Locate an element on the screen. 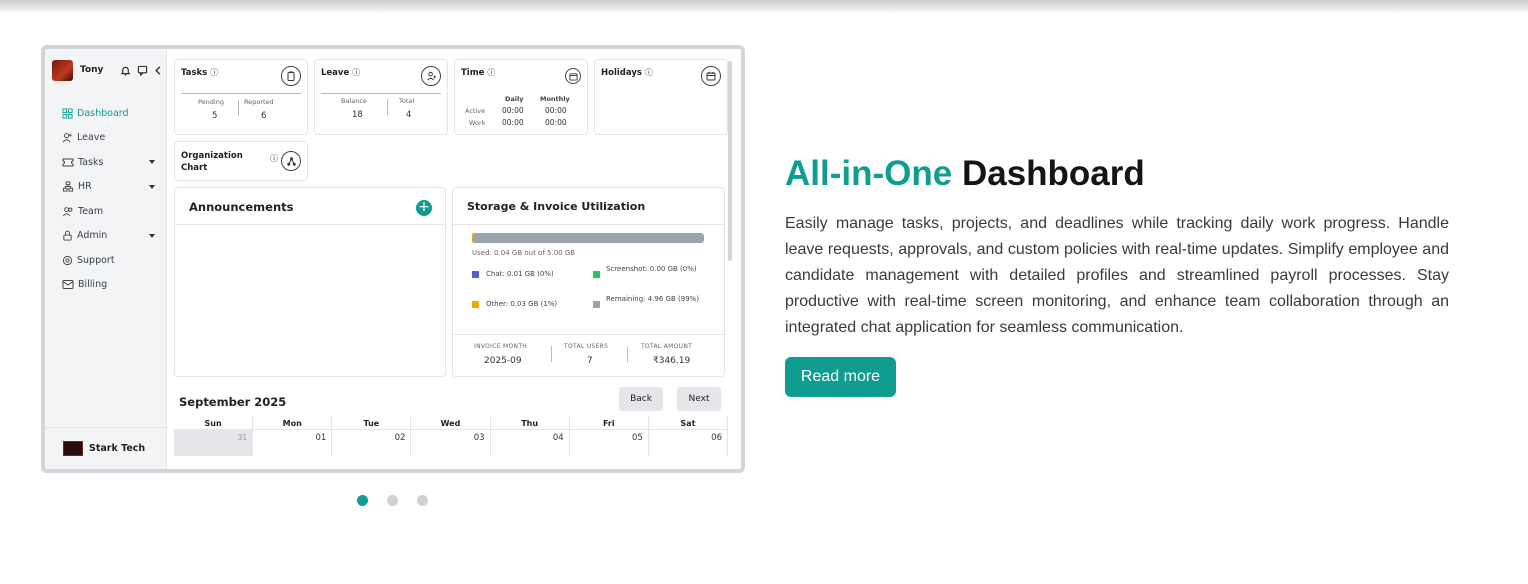  main-scrollbar is located at coordinates (730, 161).